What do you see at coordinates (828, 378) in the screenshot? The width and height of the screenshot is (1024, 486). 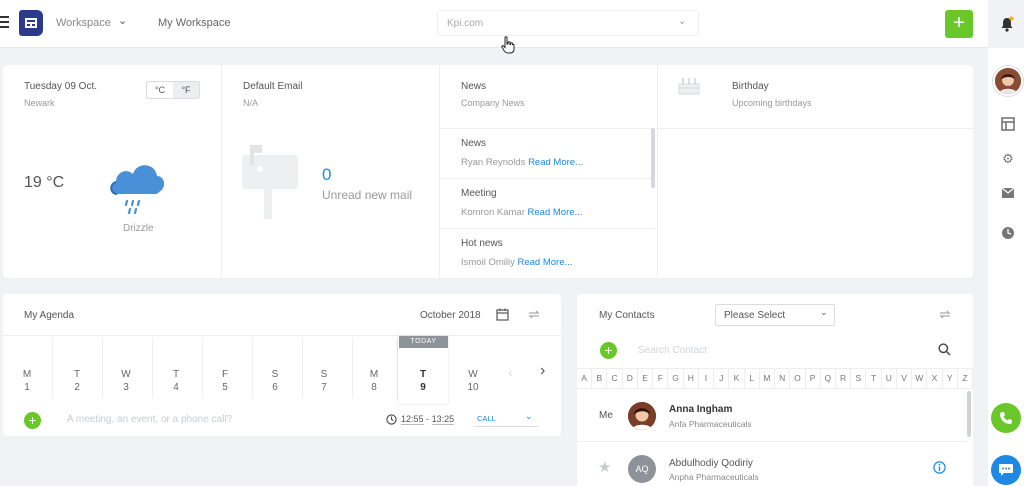 I see `letter-filter: Q` at bounding box center [828, 378].